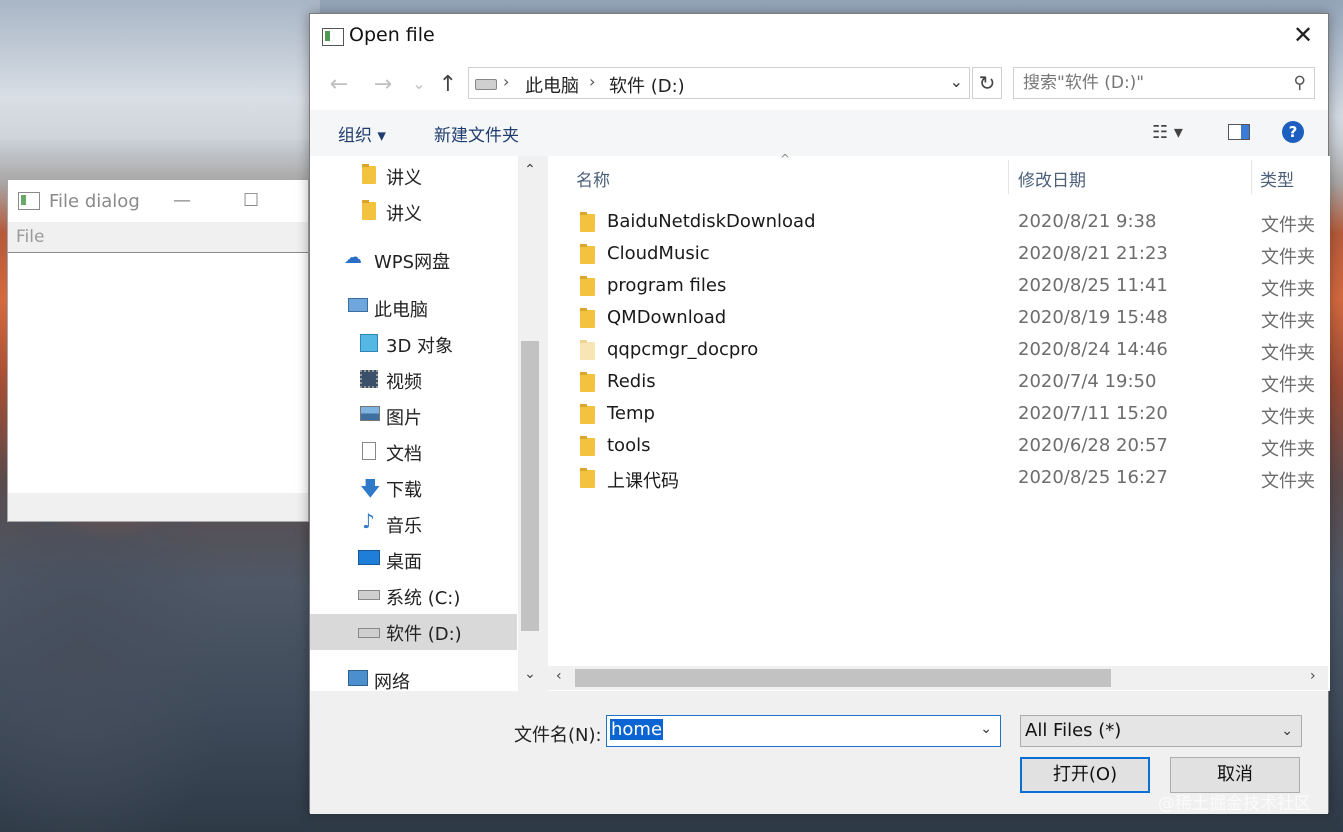 The height and width of the screenshot is (832, 1343). I want to click on sidebar-item-software-d: 软件 (D:), so click(413, 632).